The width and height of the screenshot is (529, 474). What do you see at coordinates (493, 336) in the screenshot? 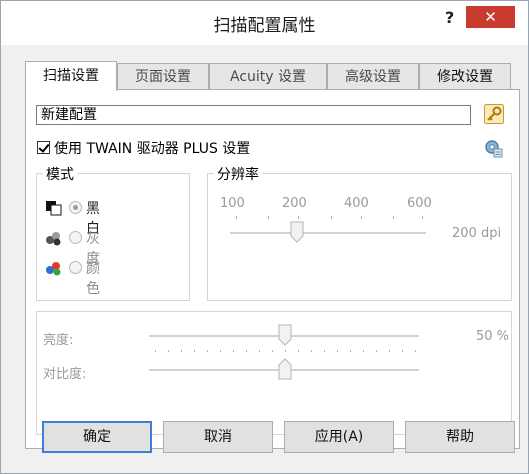
I see `brightness-value: 50 %` at bounding box center [493, 336].